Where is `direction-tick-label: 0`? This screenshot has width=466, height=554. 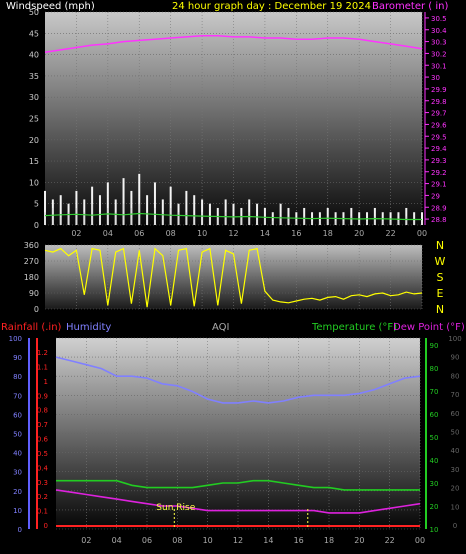 direction-tick-label: 0 is located at coordinates (36, 309).